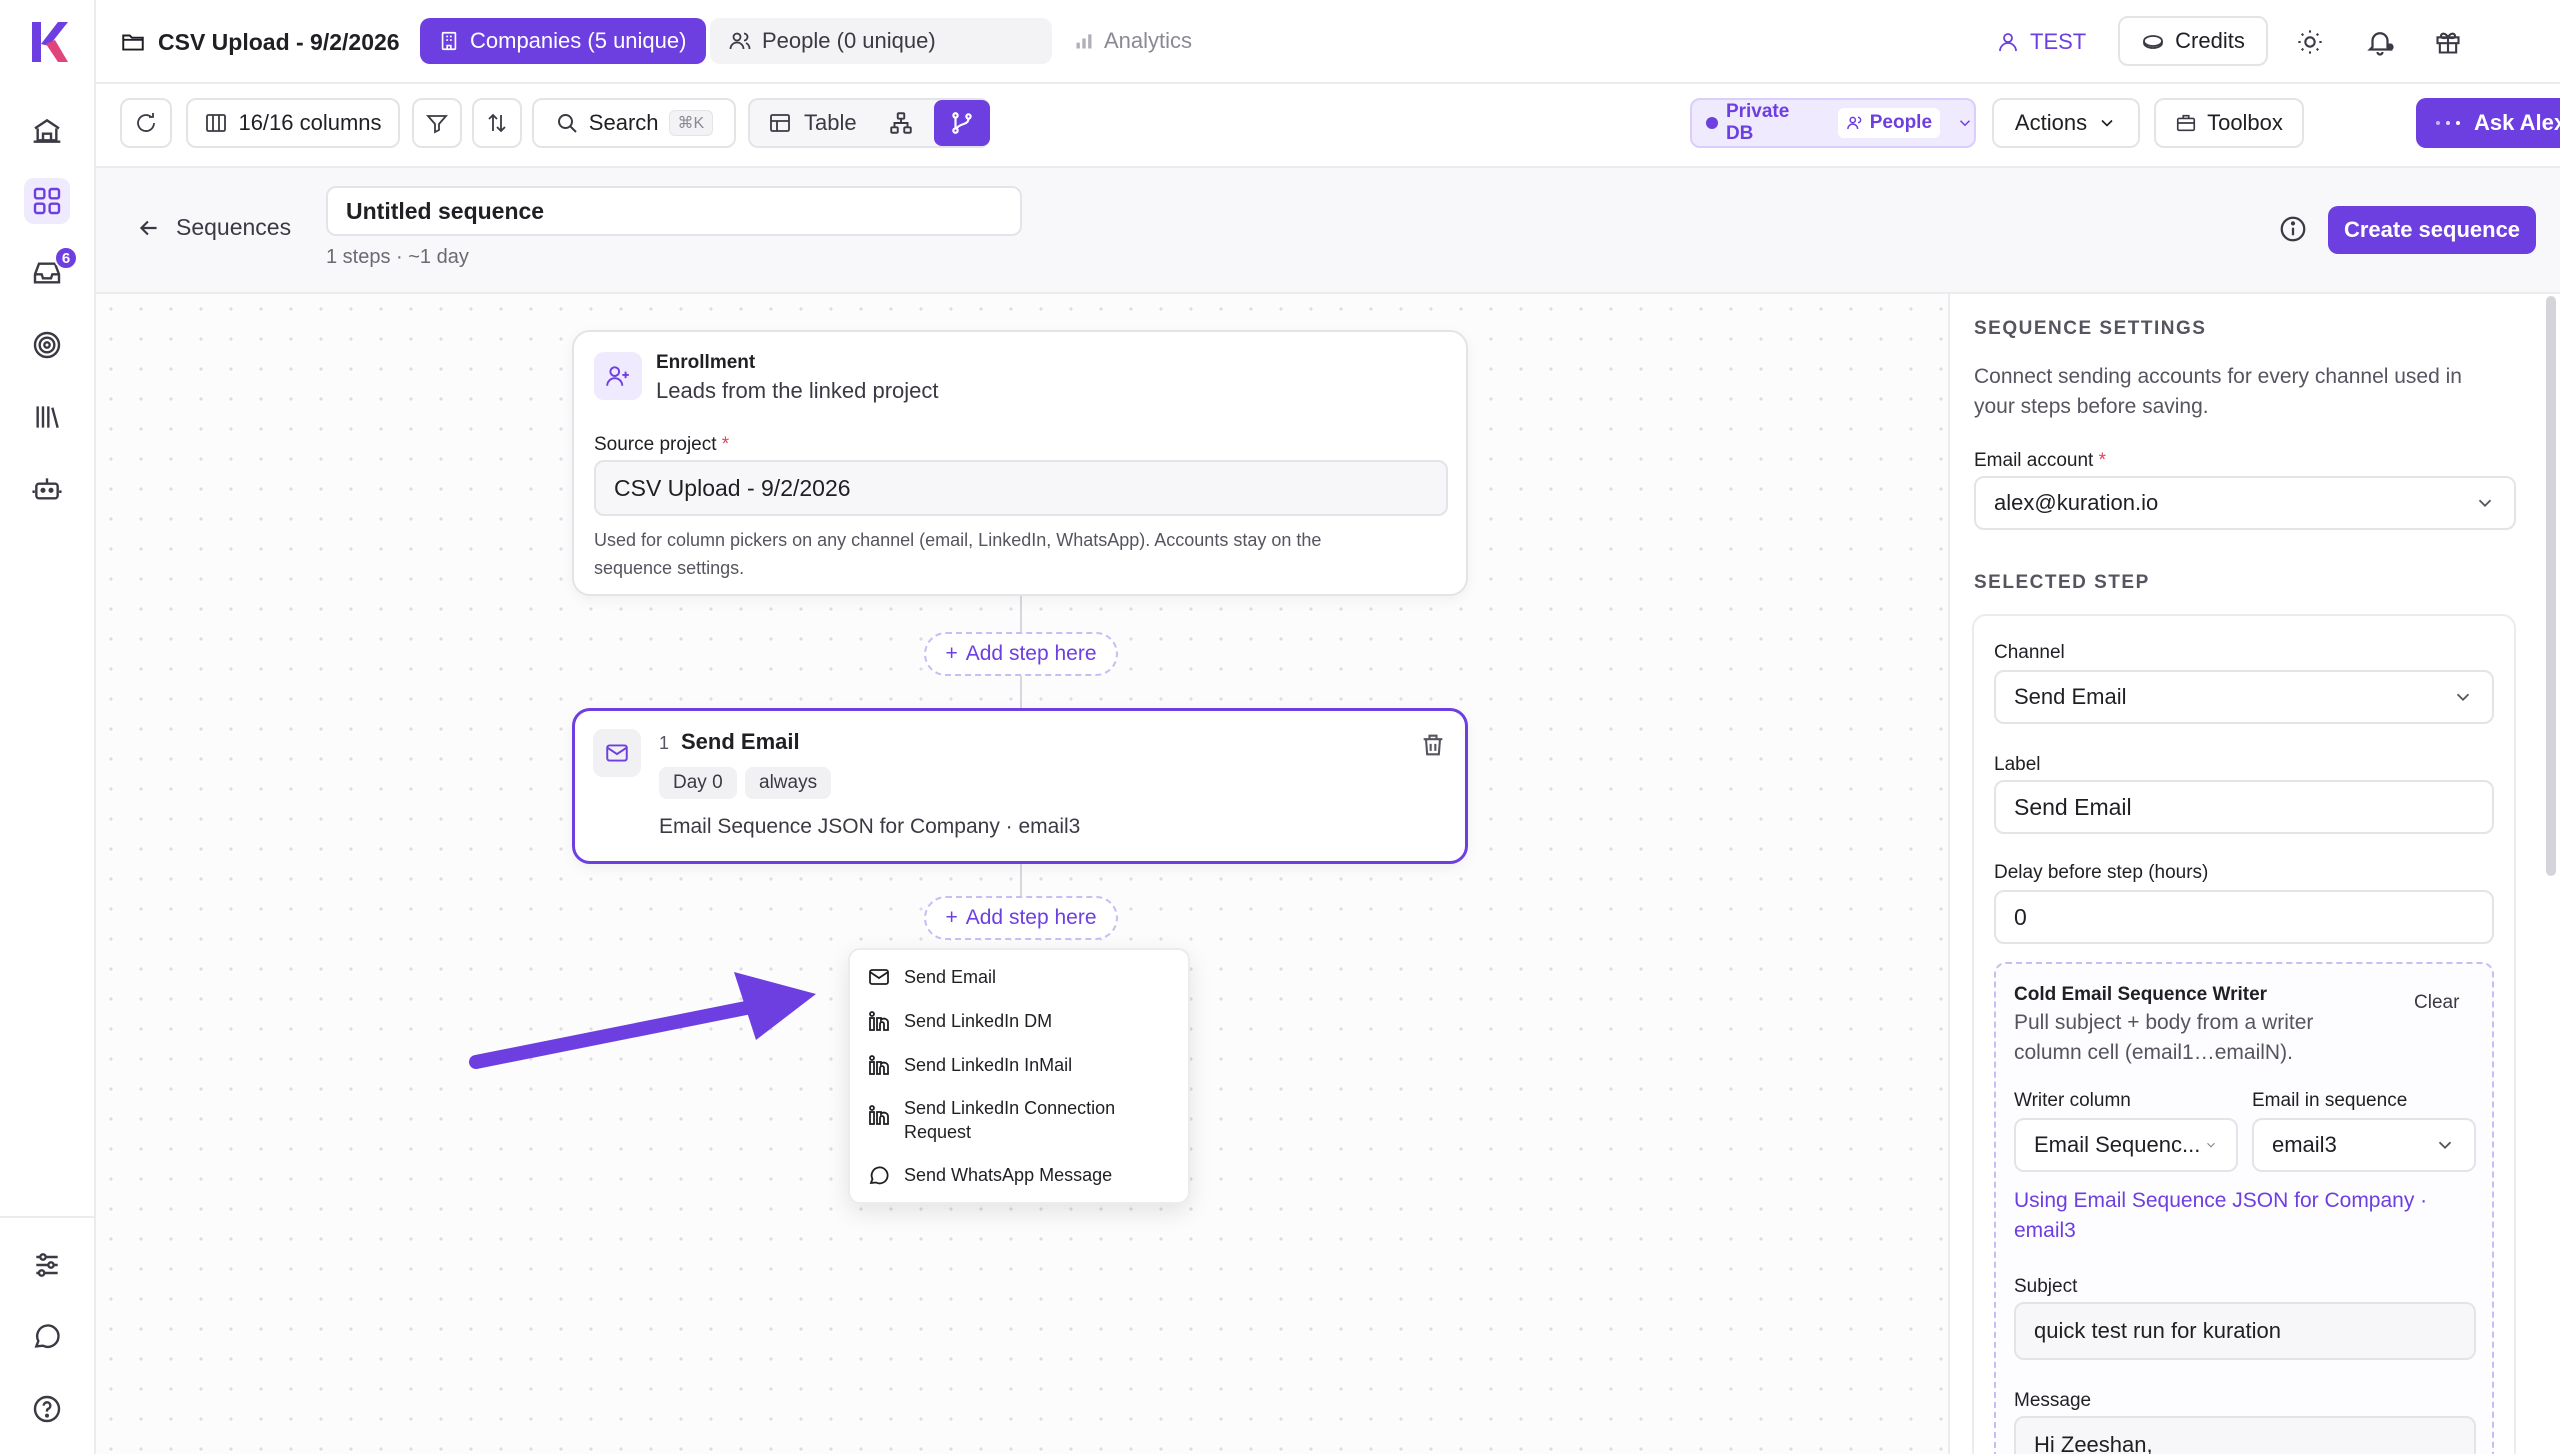 The width and height of the screenshot is (2560, 1454). What do you see at coordinates (2153, 42) in the screenshot?
I see `coin-icon` at bounding box center [2153, 42].